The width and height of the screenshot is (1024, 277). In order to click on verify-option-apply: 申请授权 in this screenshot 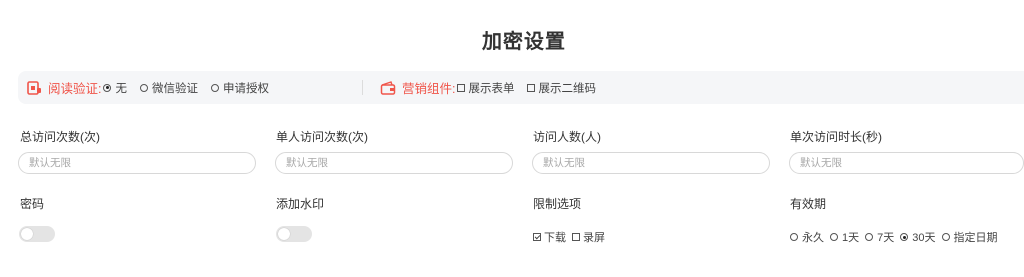, I will do `click(239, 88)`.